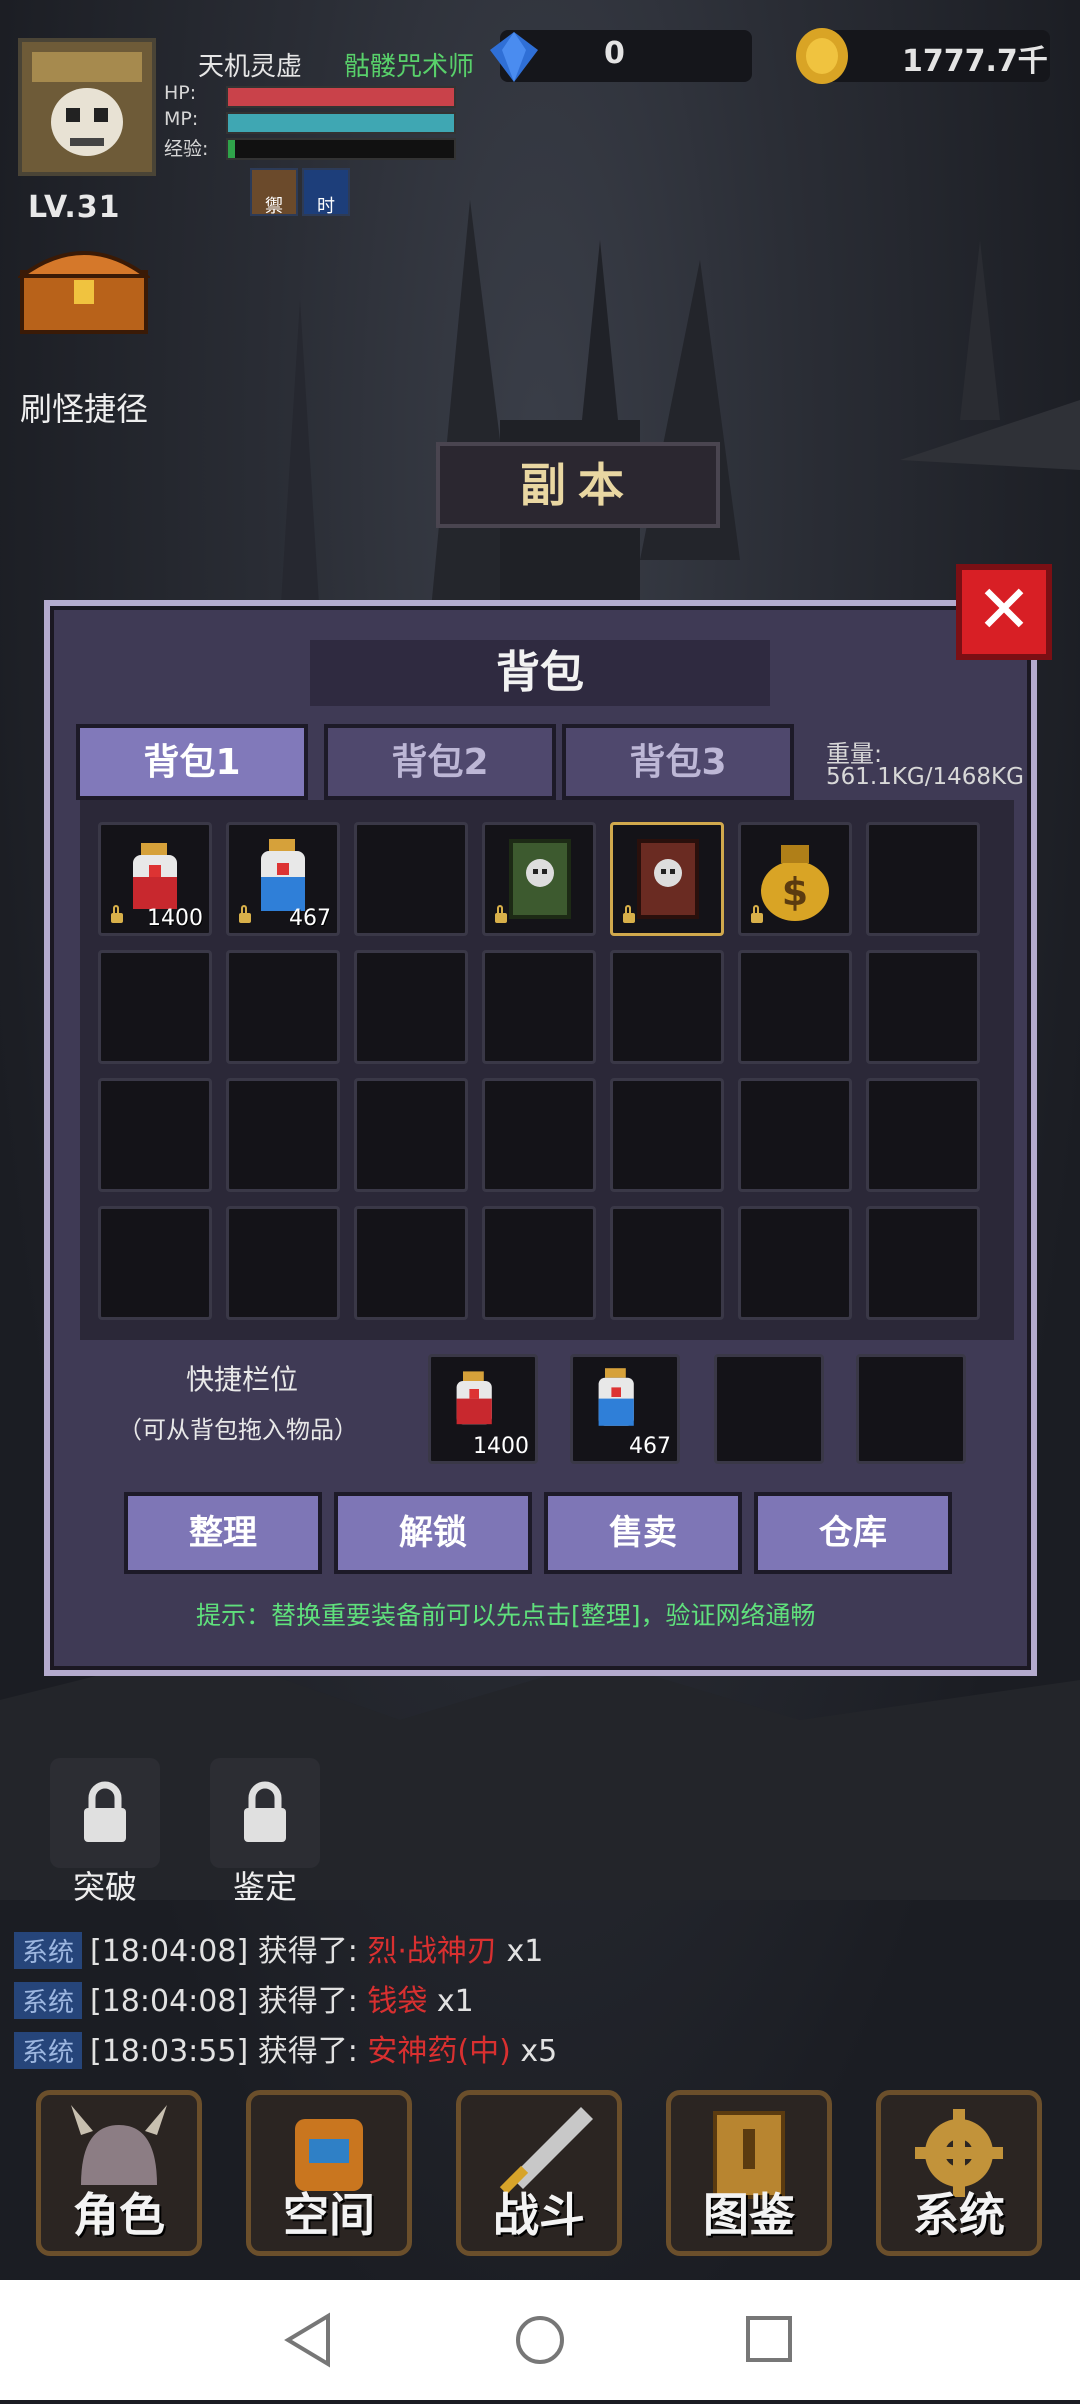 This screenshot has height=2404, width=1080. What do you see at coordinates (539, 2215) in the screenshot?
I see `nav-label: 战斗` at bounding box center [539, 2215].